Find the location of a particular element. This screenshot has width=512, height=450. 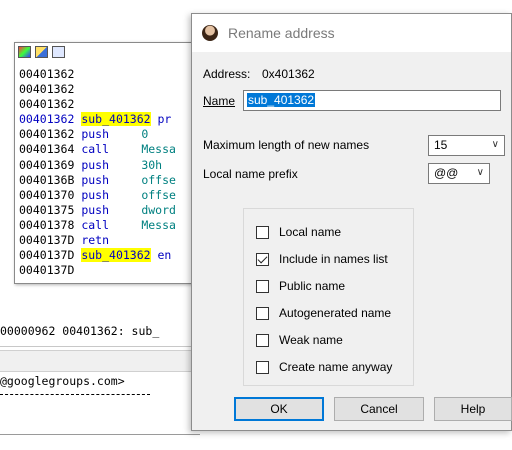

code-address: 00401364 is located at coordinates (47, 149).